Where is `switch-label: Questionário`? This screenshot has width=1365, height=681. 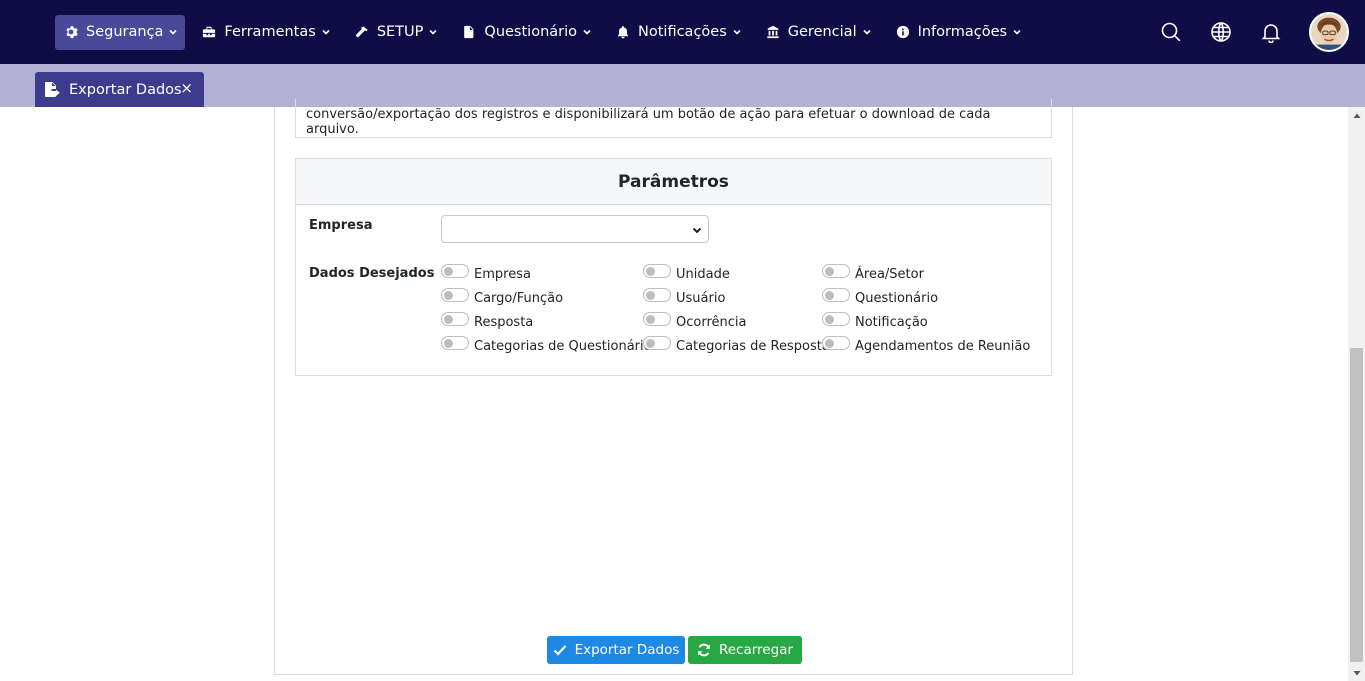
switch-label: Questionário is located at coordinates (897, 298).